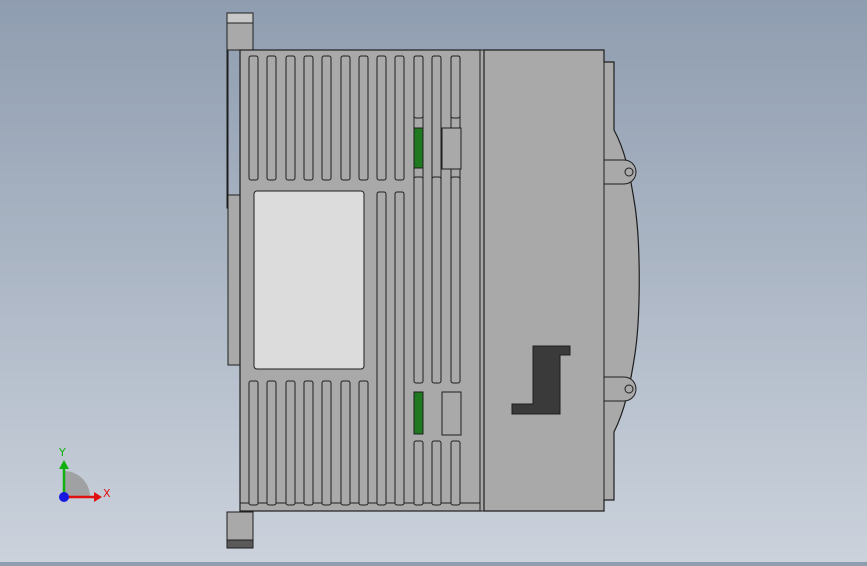 The height and width of the screenshot is (566, 867). I want to click on coordinate-triad: X Y, so click(84, 474).